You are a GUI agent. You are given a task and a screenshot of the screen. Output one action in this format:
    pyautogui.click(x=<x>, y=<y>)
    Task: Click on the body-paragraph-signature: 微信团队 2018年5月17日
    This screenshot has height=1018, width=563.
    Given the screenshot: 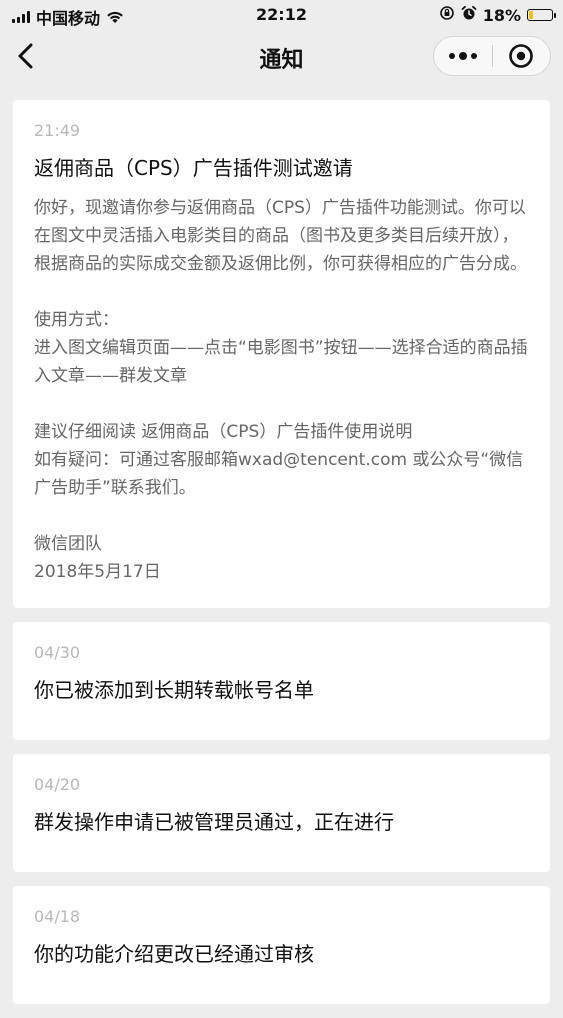 What is the action you would take?
    pyautogui.click(x=97, y=558)
    